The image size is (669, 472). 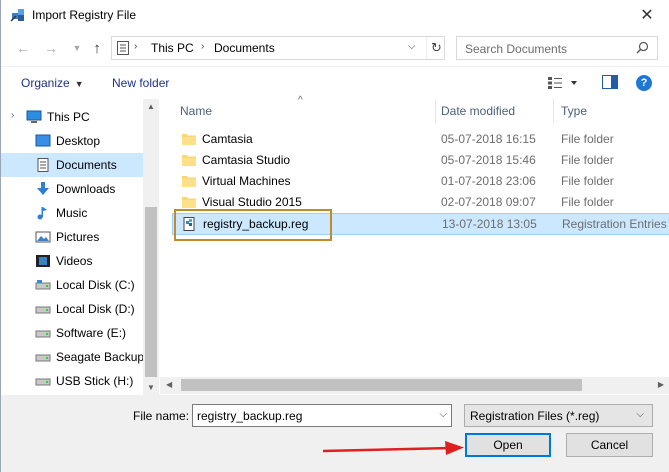 I want to click on search-input: Search Documents, so click(x=557, y=48).